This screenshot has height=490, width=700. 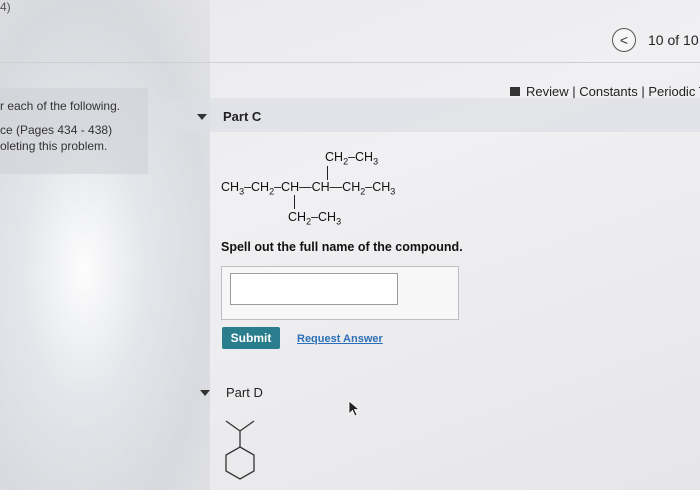 I want to click on part-c-toggle: Part C, so click(x=229, y=116).